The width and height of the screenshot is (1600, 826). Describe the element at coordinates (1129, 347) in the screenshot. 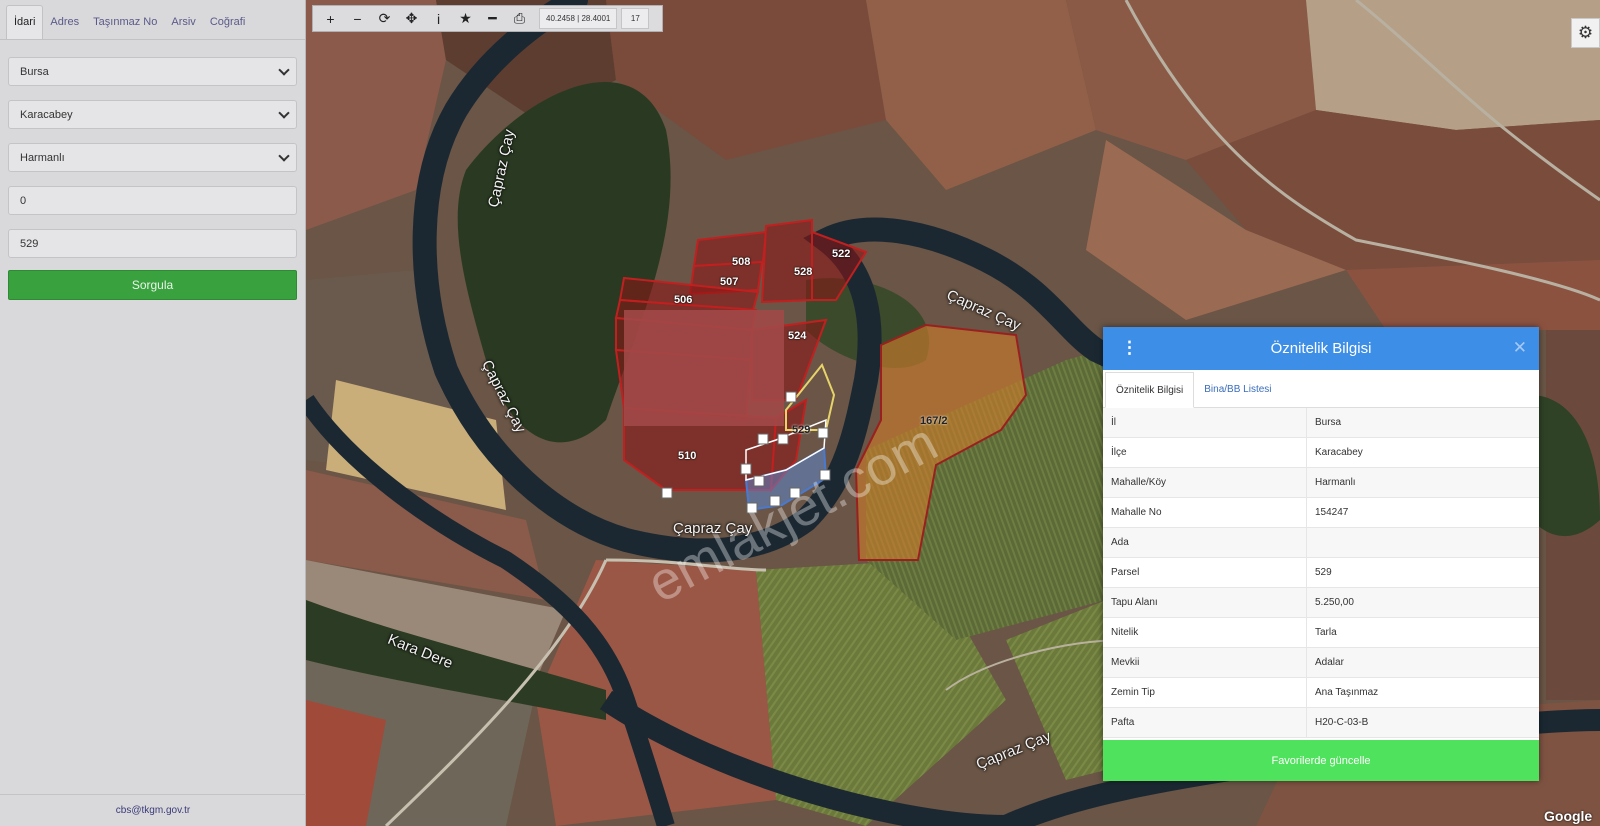

I see `menu-dots-icon: ⋮` at that location.